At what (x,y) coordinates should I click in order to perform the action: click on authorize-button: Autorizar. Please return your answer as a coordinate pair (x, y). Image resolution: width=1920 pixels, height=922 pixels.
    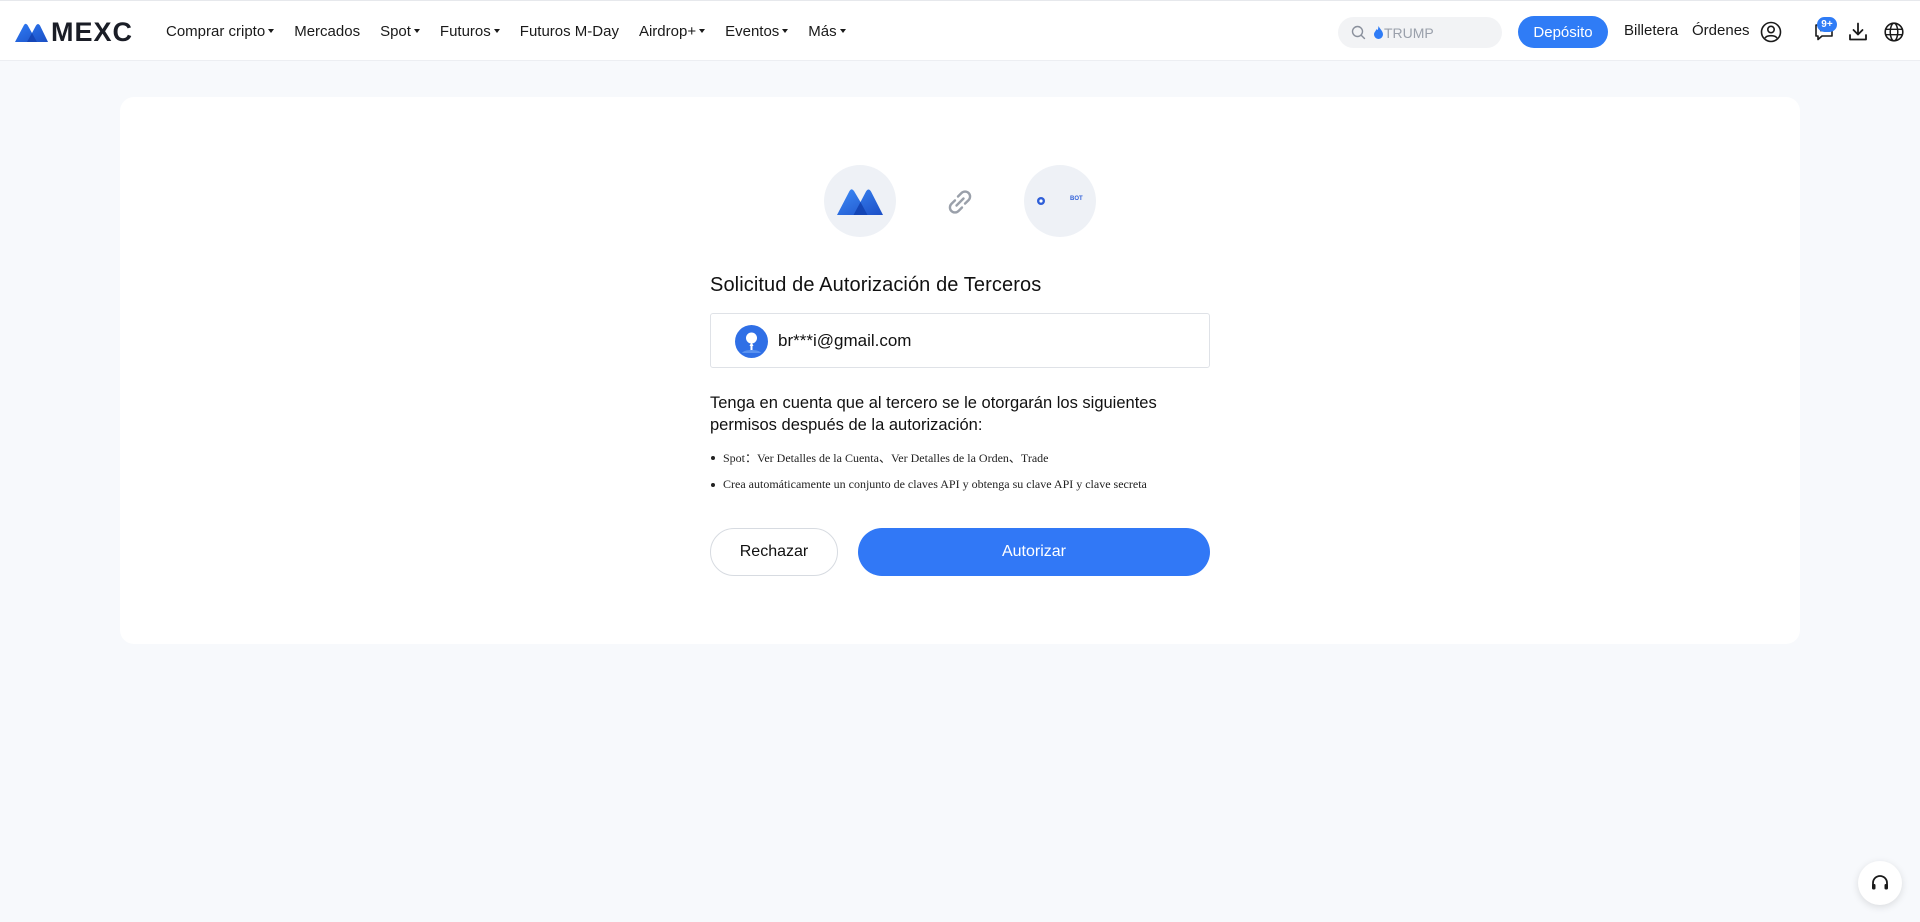
    Looking at the image, I should click on (1034, 552).